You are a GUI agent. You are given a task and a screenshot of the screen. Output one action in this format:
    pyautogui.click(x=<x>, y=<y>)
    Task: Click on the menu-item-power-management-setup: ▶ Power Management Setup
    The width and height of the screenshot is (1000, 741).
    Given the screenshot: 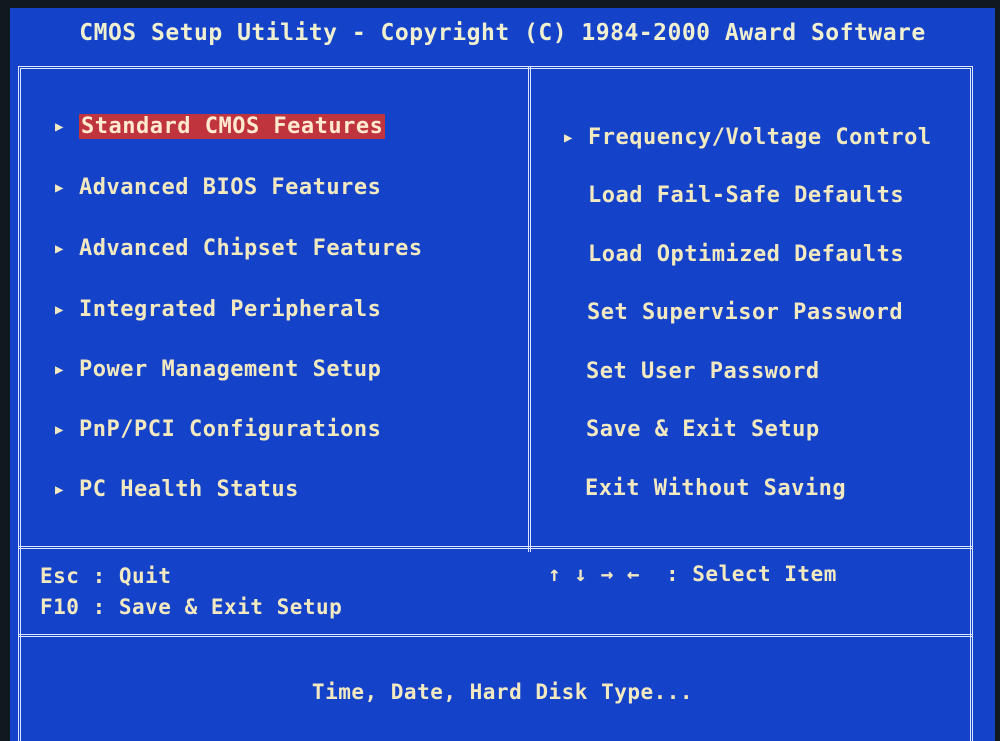 What is the action you would take?
    pyautogui.click(x=218, y=370)
    